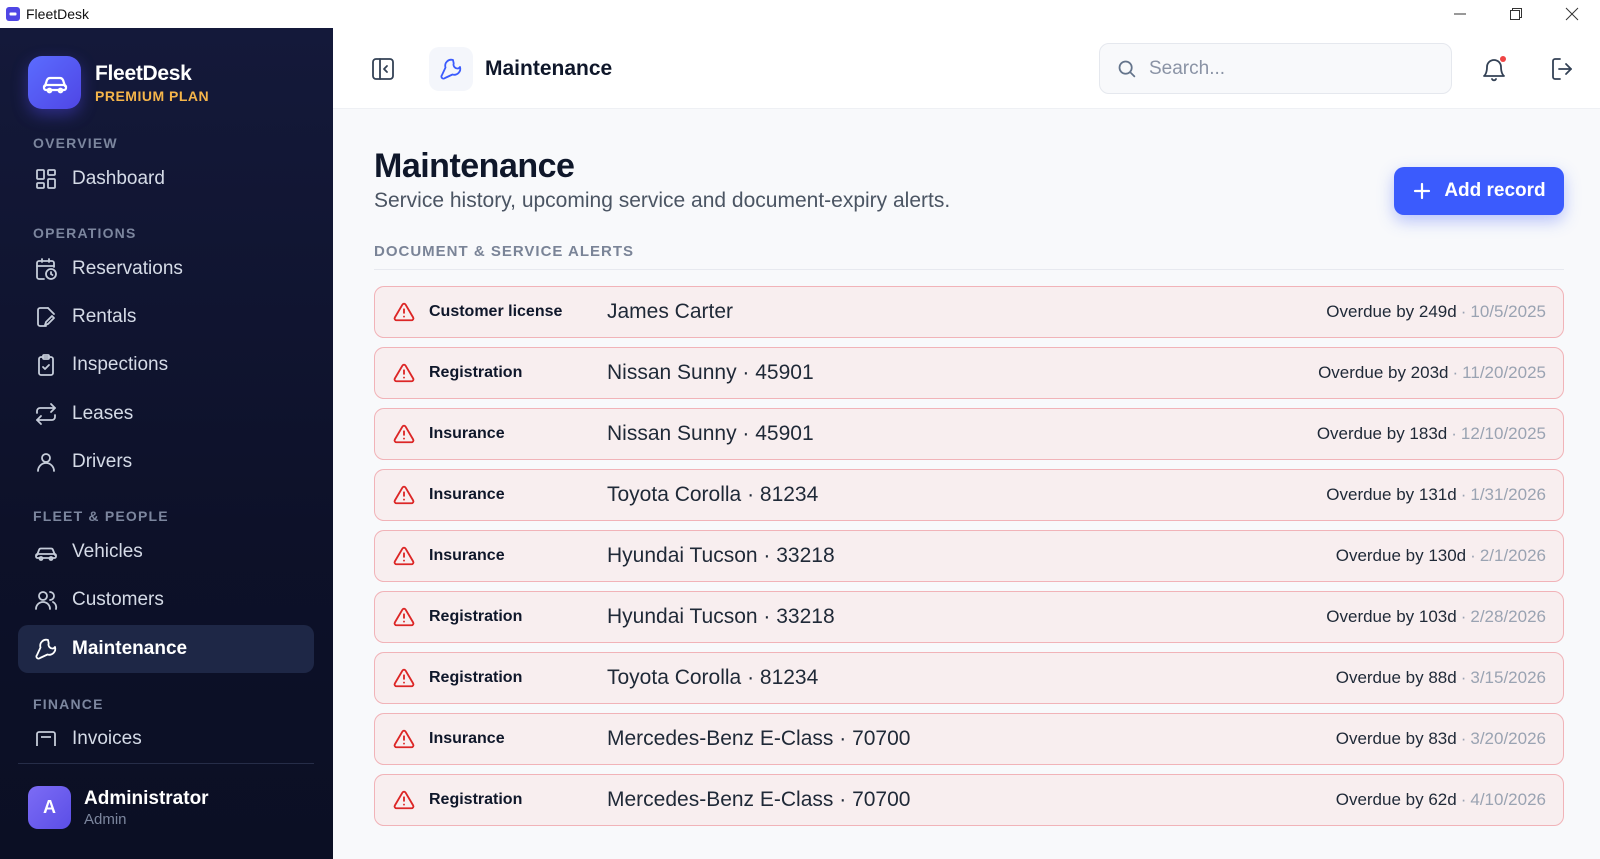  Describe the element at coordinates (85, 233) in the screenshot. I see `nav-section-operations: OPERATIONS` at that location.